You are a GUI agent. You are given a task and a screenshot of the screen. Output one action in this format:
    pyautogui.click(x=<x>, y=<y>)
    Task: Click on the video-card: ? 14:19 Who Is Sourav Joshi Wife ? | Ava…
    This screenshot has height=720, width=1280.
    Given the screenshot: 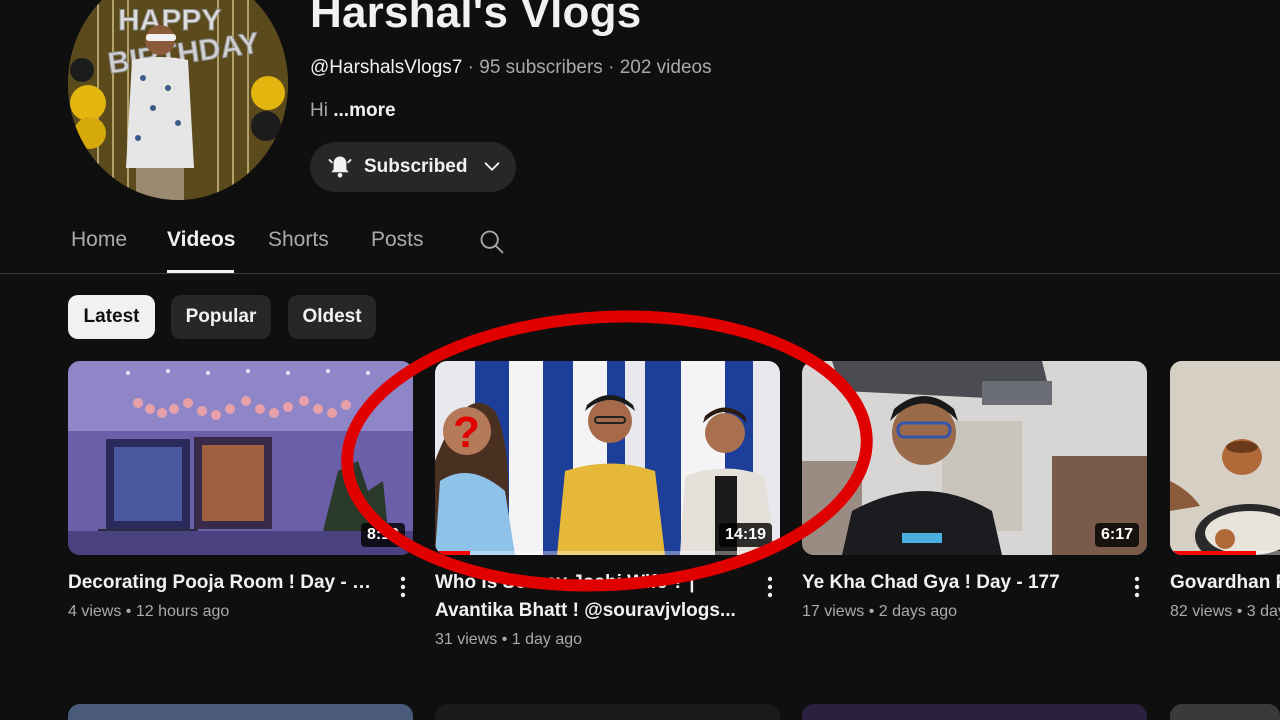 What is the action you would take?
    pyautogui.click(x=607, y=505)
    